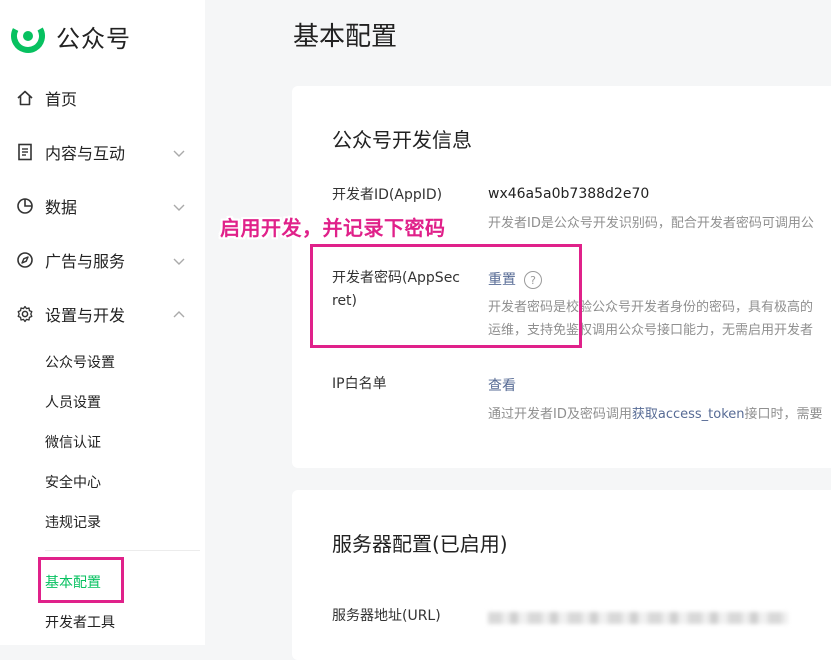 This screenshot has width=831, height=660. I want to click on document-icon, so click(25, 152).